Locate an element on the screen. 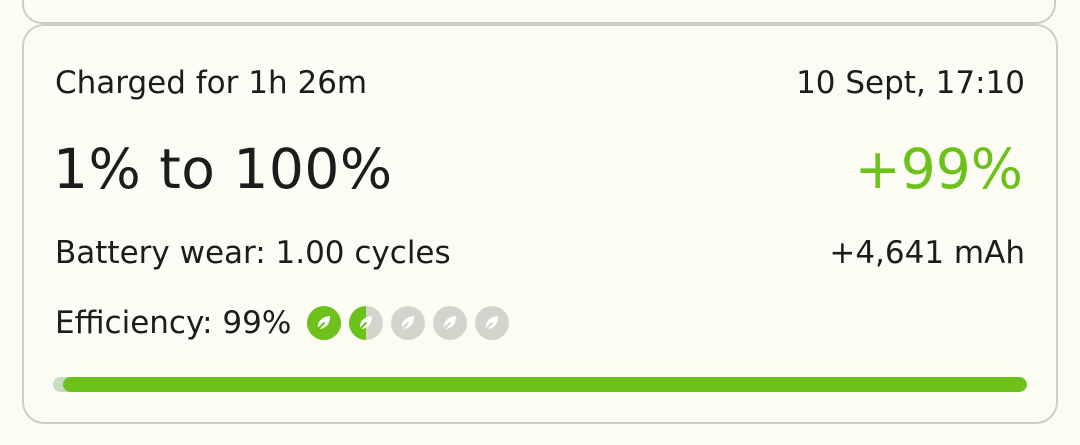  charge-duration: Charged for 1h 26m is located at coordinates (211, 83).